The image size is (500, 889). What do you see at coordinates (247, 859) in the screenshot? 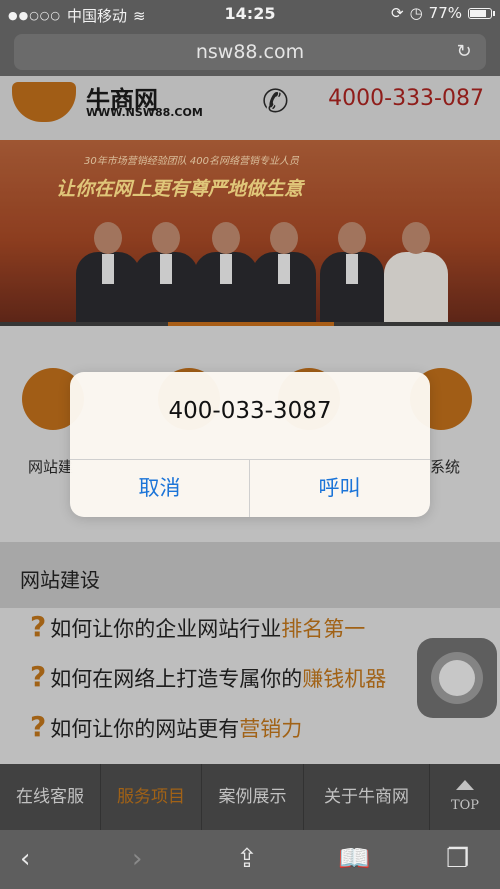
I see `share-icon: ⇪` at bounding box center [247, 859].